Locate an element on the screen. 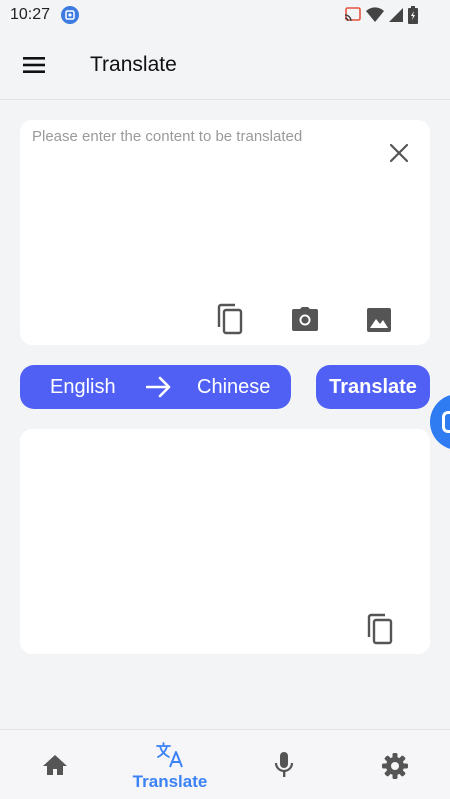  nav-item-translate: Translate is located at coordinates (170, 764).